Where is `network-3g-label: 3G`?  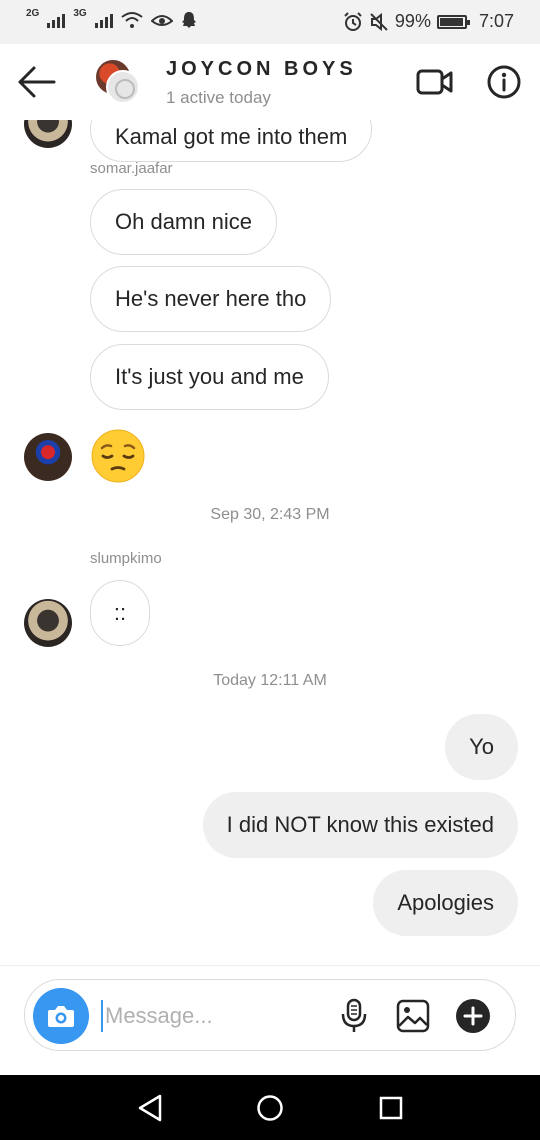
network-3g-label: 3G is located at coordinates (80, 13).